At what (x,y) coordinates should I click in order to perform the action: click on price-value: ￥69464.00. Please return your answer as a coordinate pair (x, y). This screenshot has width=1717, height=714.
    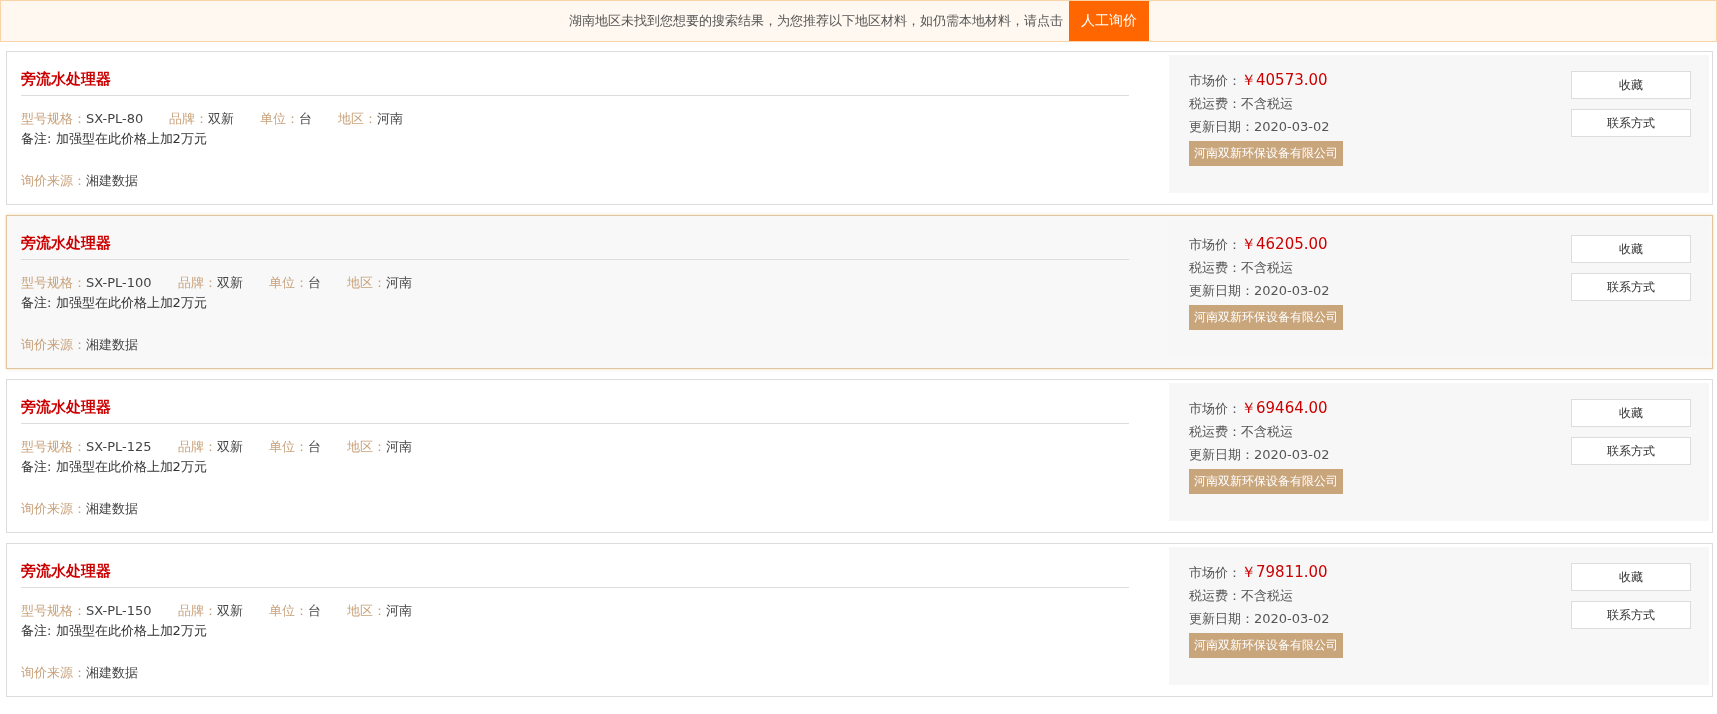
    Looking at the image, I should click on (1284, 408).